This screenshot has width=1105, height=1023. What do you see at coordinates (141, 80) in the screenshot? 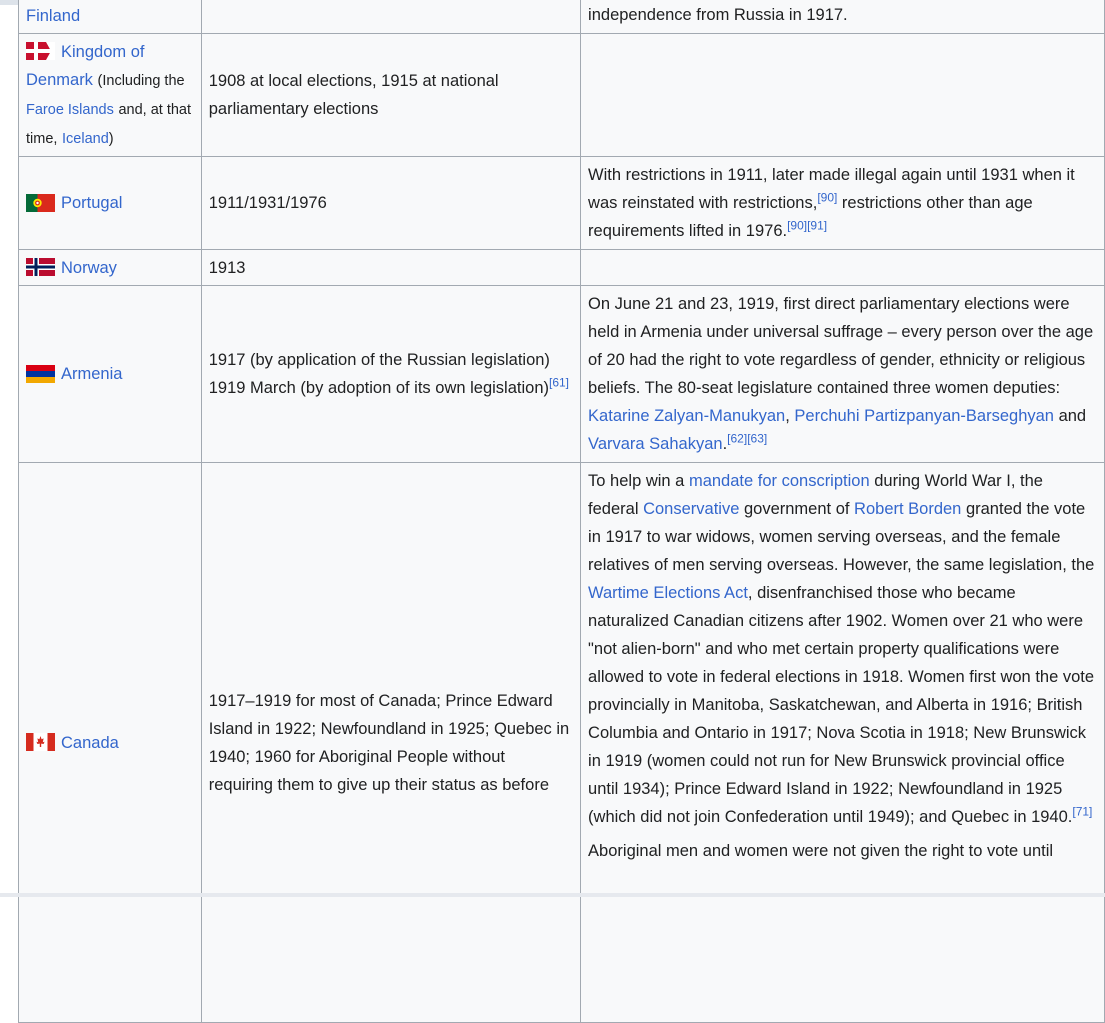
I see `country-note: (Including the` at bounding box center [141, 80].